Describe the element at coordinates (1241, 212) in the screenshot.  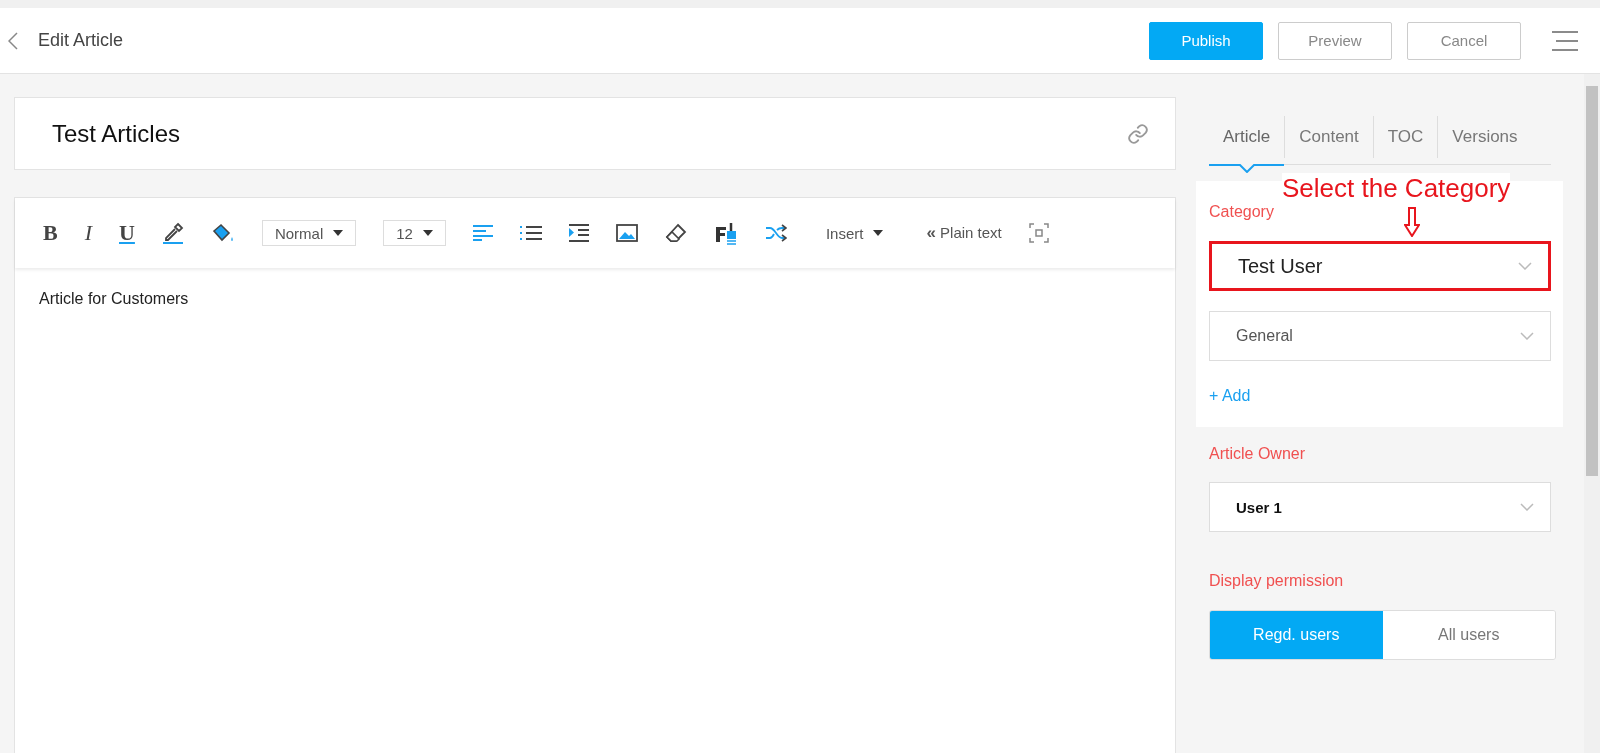
I see `field-label: Category` at that location.